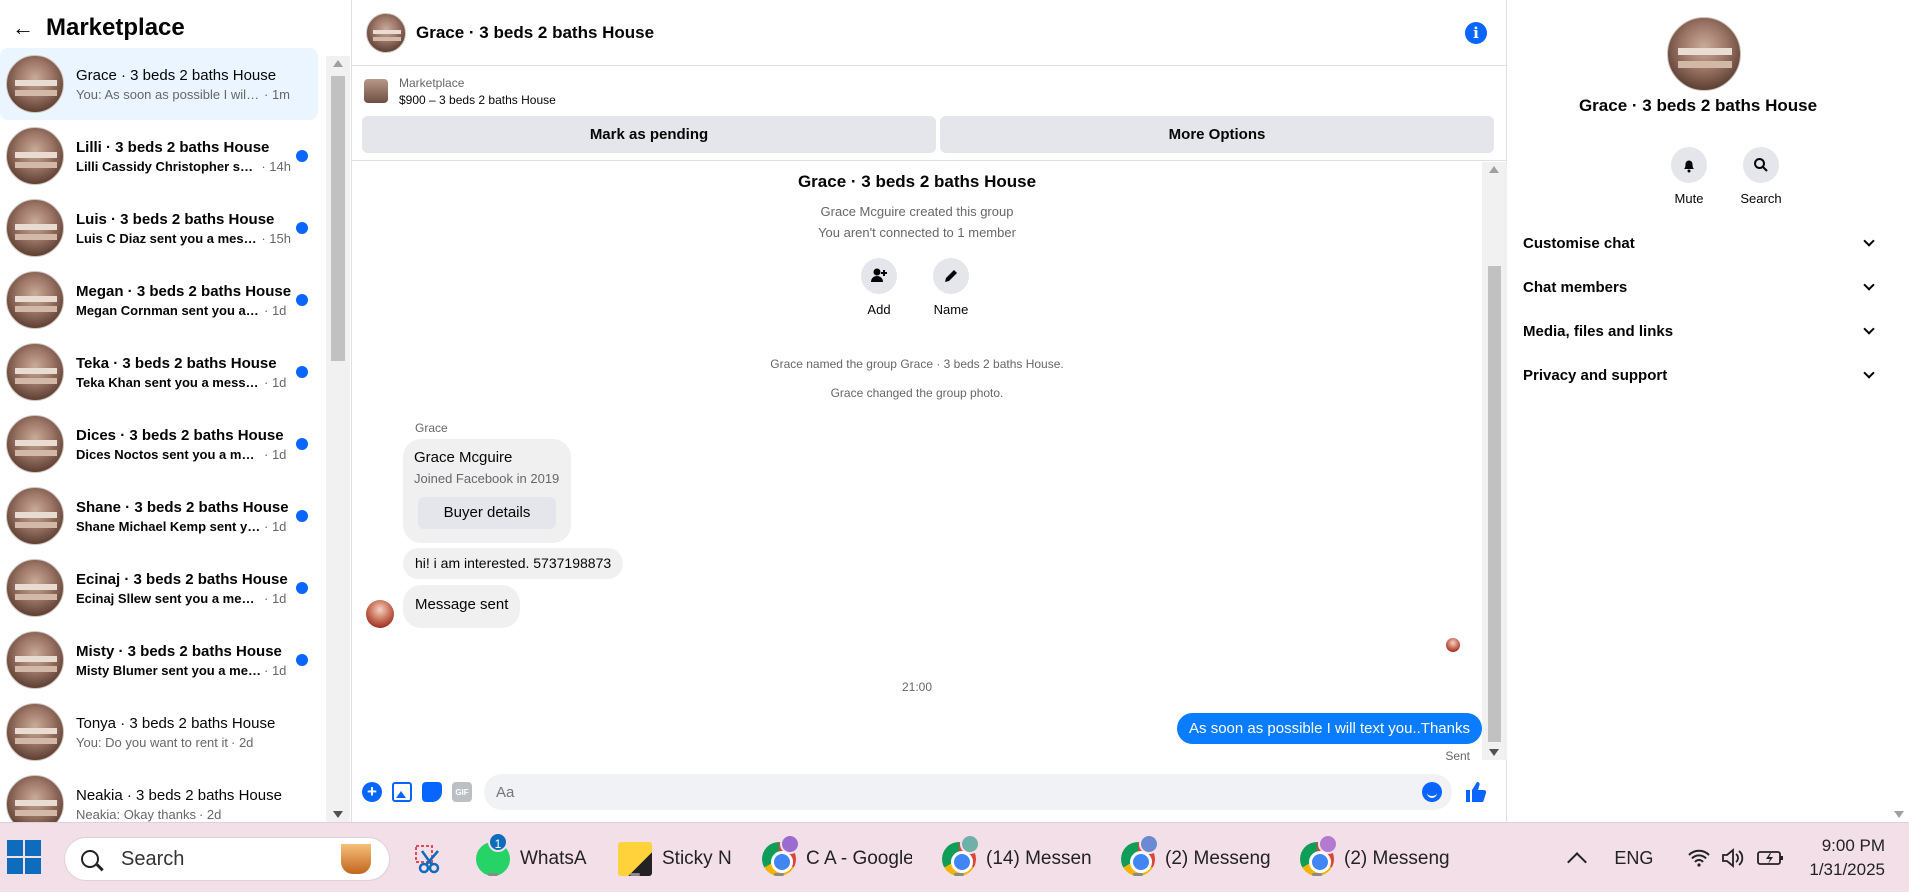 The height and width of the screenshot is (893, 1909). I want to click on emoji-icon, so click(1432, 792).